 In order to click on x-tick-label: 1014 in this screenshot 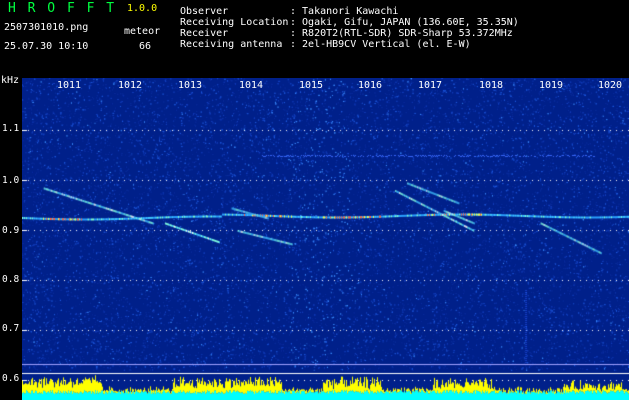, I will do `click(251, 85)`.